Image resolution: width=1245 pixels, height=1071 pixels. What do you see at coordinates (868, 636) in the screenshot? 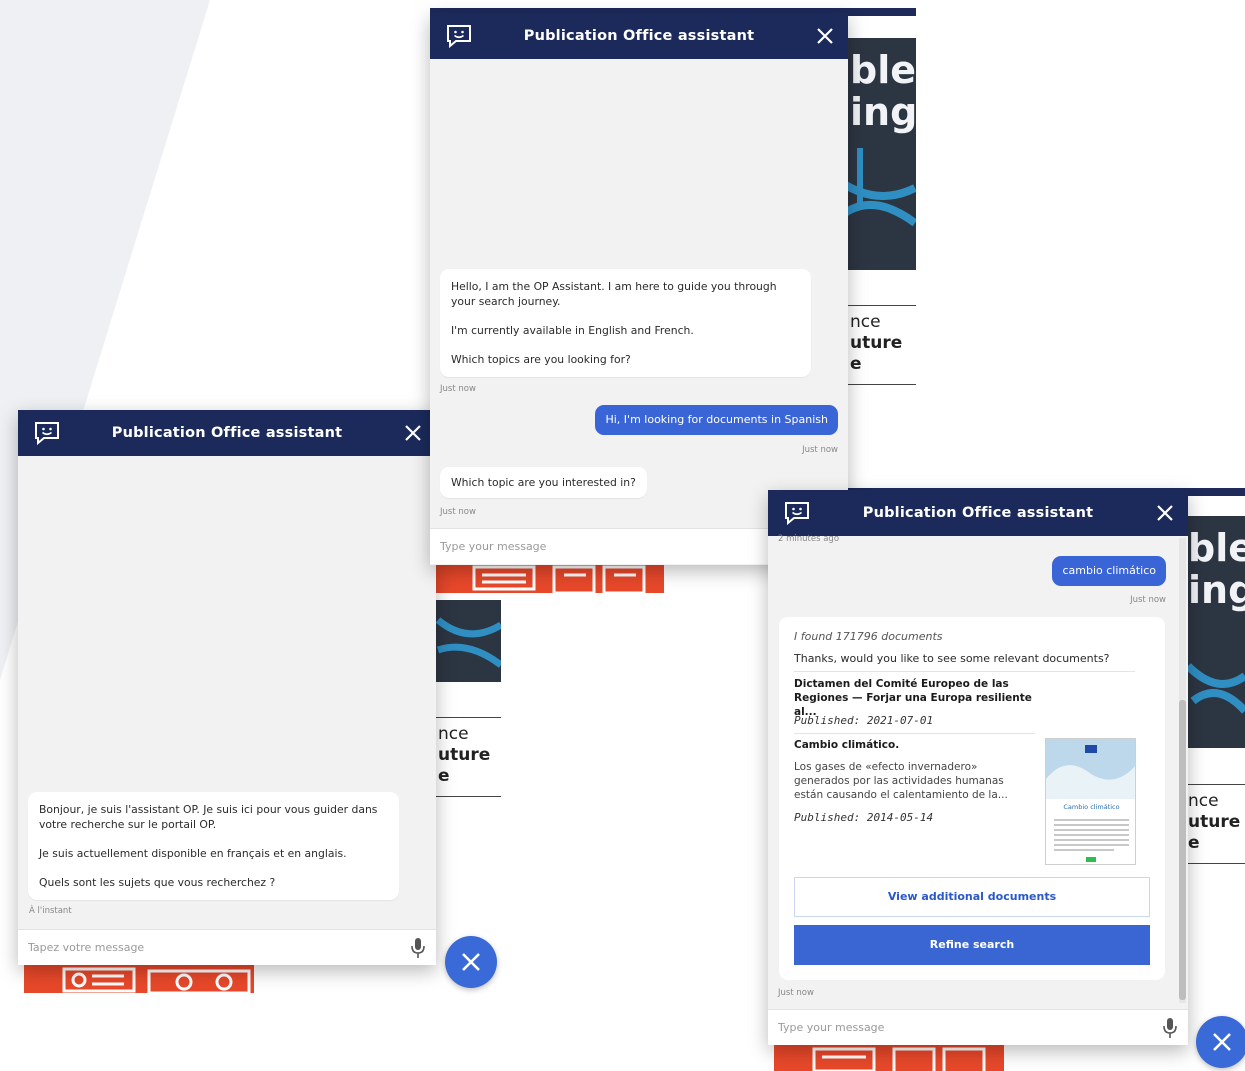
I see `result-count: I found 171796 documents` at bounding box center [868, 636].